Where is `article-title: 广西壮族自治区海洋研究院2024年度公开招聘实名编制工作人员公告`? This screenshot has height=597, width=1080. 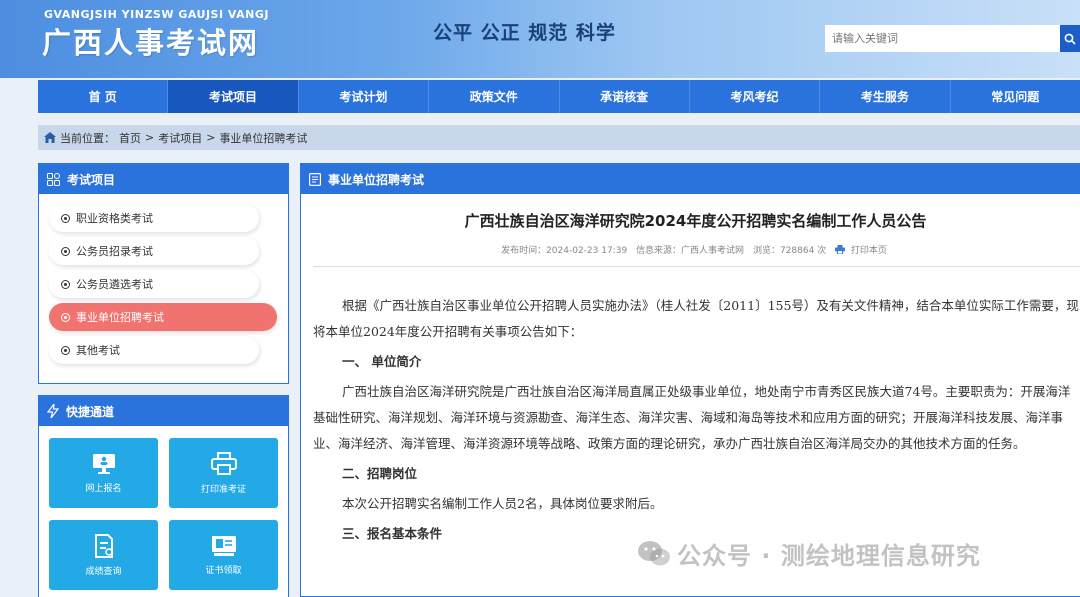 article-title: 广西壮族自治区海洋研究院2024年度公开招聘实名编制工作人员公告 is located at coordinates (695, 221).